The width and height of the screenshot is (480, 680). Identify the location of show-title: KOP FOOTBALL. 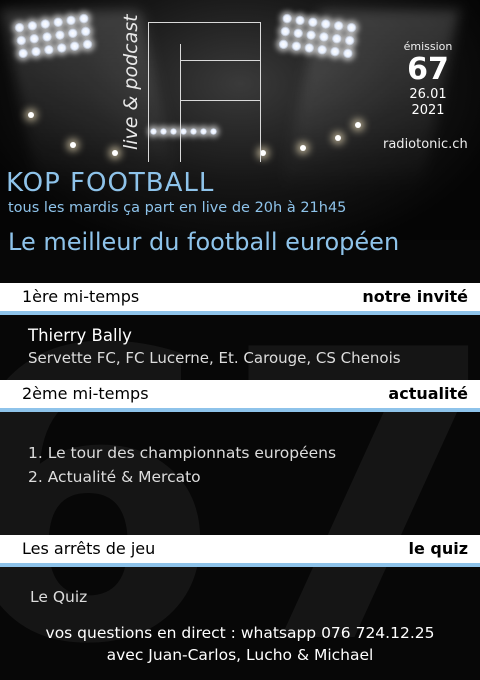
(110, 183).